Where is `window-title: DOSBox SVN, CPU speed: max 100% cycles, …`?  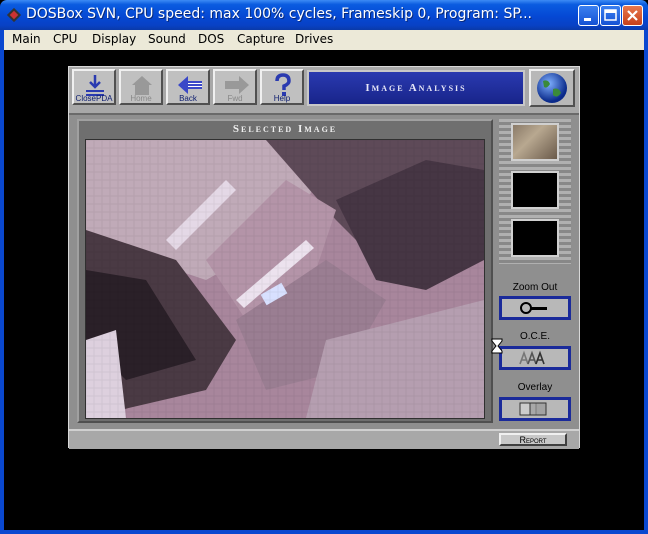 window-title: DOSBox SVN, CPU speed: max 100% cycles, … is located at coordinates (279, 14).